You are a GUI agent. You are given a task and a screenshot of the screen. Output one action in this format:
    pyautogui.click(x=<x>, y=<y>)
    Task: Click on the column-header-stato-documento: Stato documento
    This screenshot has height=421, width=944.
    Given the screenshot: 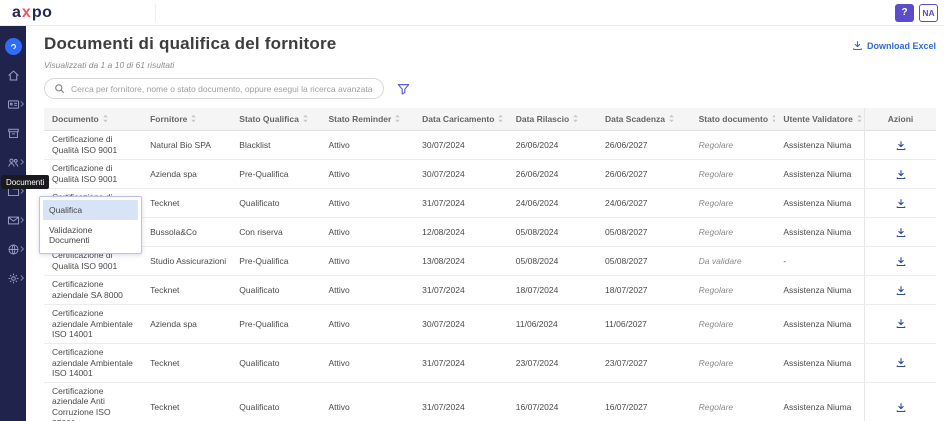 What is the action you would take?
    pyautogui.click(x=733, y=119)
    